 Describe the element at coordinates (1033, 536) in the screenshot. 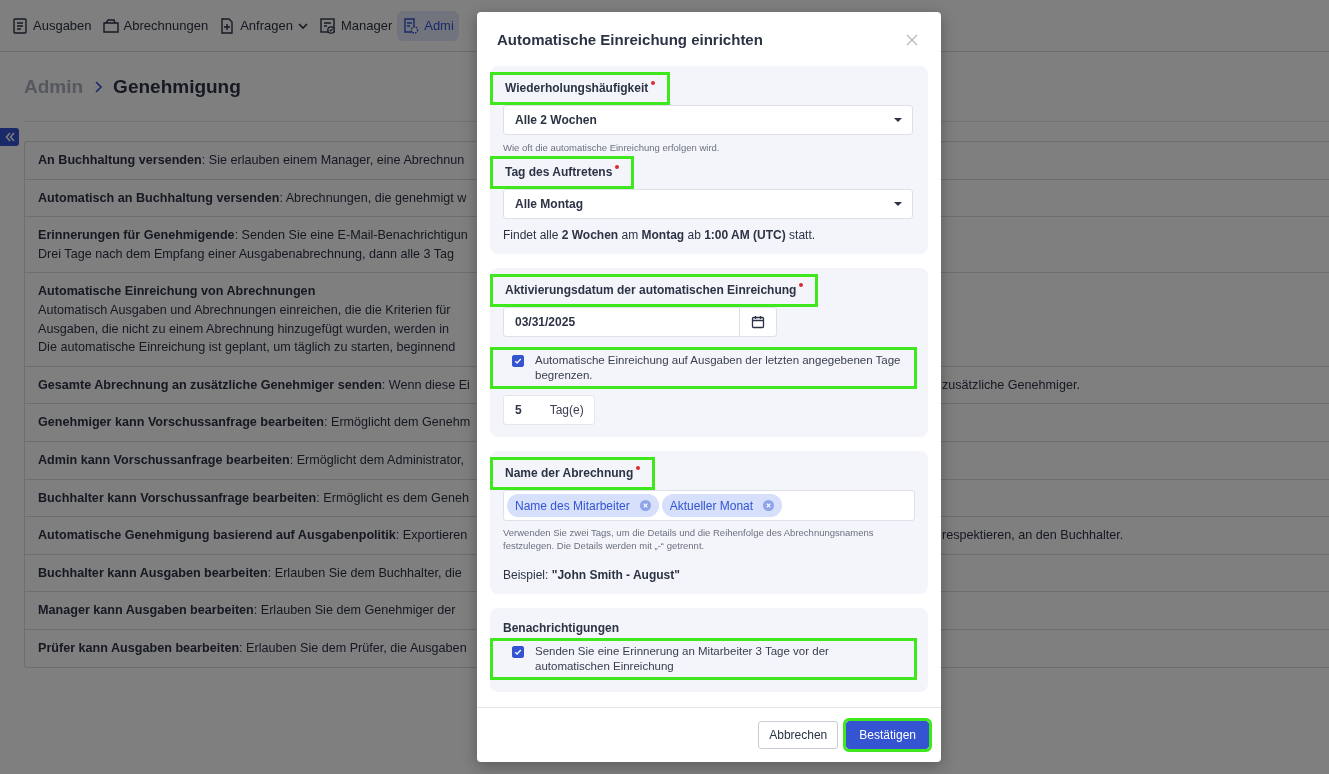

I see `setting-text: respektieren, an den Buchhalter.` at that location.